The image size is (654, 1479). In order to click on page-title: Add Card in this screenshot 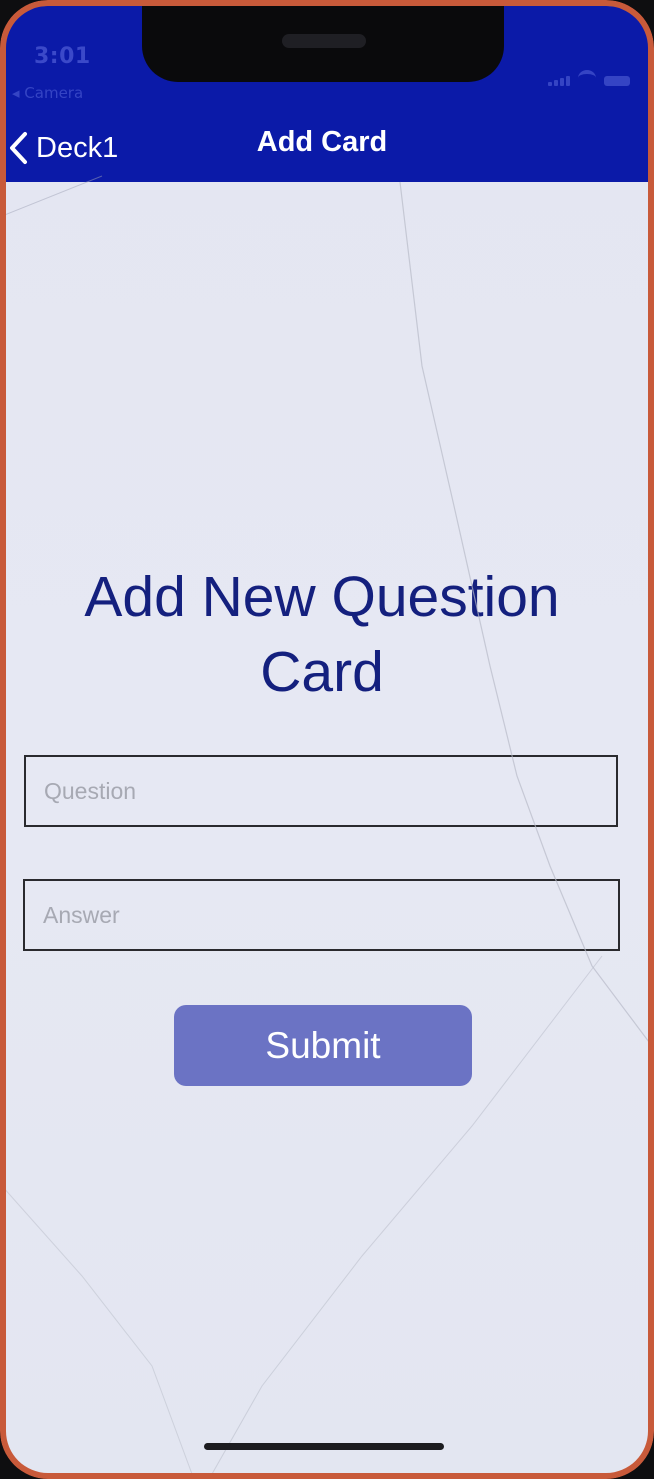, I will do `click(322, 142)`.